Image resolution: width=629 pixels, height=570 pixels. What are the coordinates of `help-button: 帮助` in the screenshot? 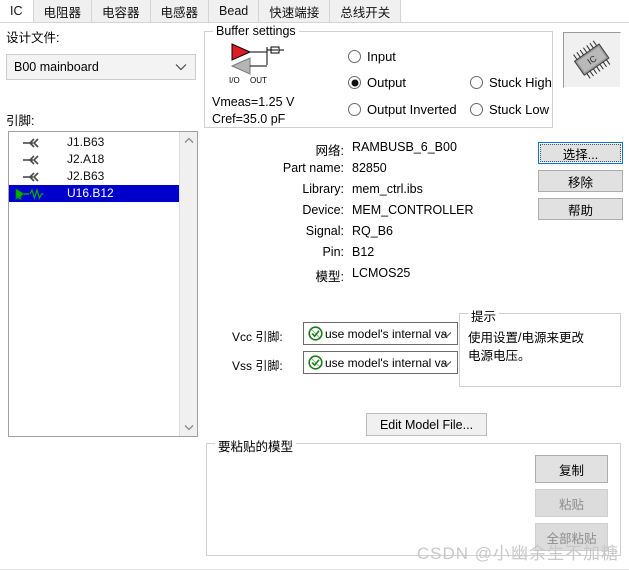 It's located at (580, 209).